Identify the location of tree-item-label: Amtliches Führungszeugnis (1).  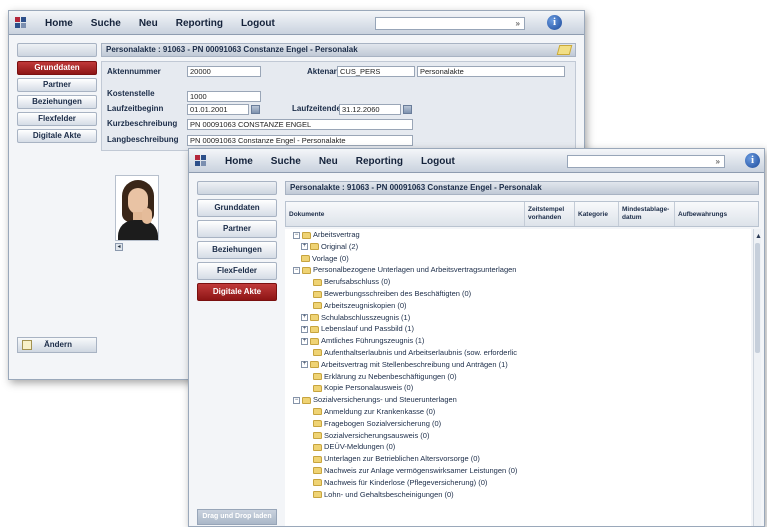
(373, 341).